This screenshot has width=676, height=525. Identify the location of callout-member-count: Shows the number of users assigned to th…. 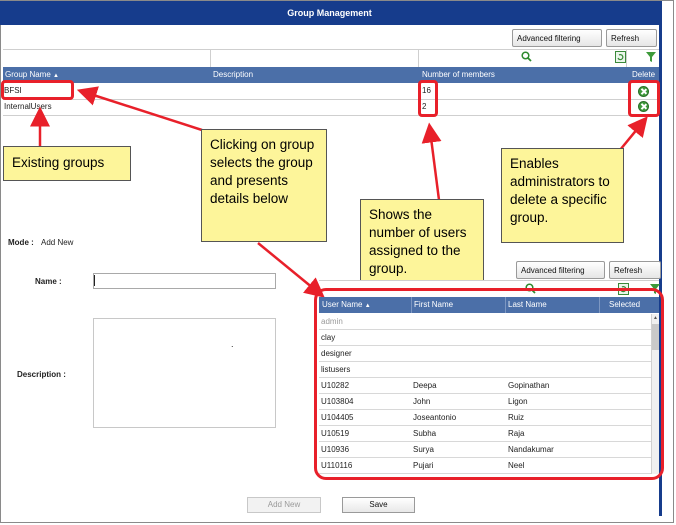
(422, 240).